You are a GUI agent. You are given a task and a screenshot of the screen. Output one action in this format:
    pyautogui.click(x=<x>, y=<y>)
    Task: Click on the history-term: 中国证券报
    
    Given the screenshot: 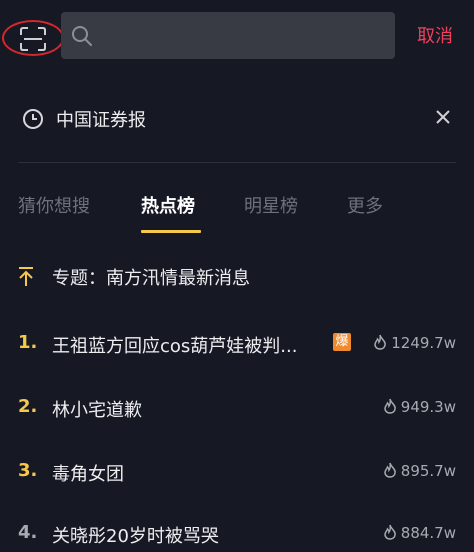 What is the action you would take?
    pyautogui.click(x=101, y=120)
    